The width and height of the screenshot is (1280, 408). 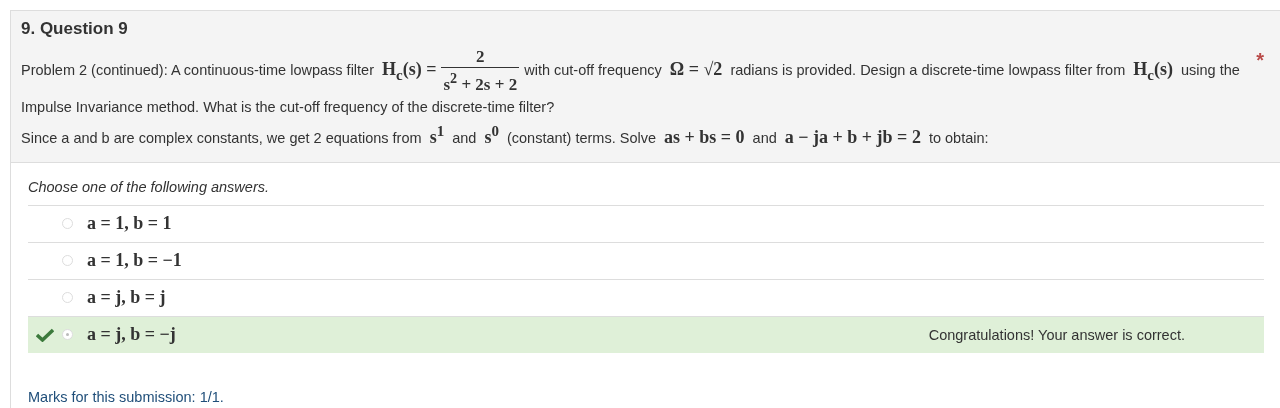 I want to click on hint-text: Since a and b are complex constants, we get 2 equations from s$^{1}$ and s$^{0}$ (constant) terms. Solve as + bs = 0 and a − ja + b + jb = 2 to obtain:, so click(x=505, y=135).